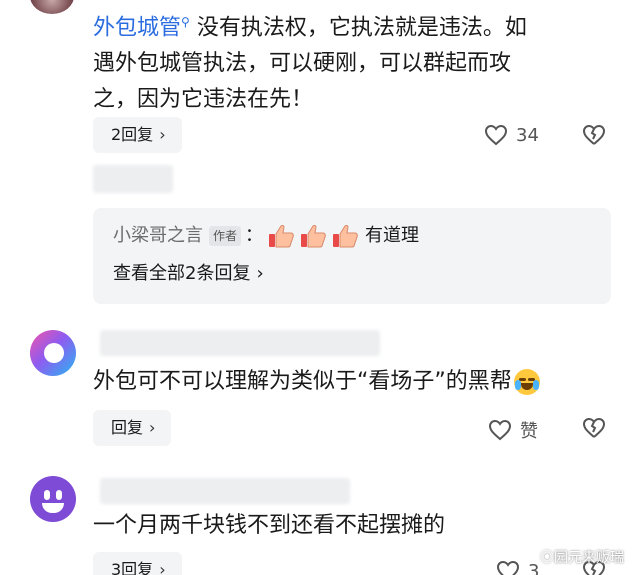  What do you see at coordinates (302, 64) in the screenshot?
I see `comment-line-2: 遇外包城管执法，可以硬刚，可以群起而攻` at bounding box center [302, 64].